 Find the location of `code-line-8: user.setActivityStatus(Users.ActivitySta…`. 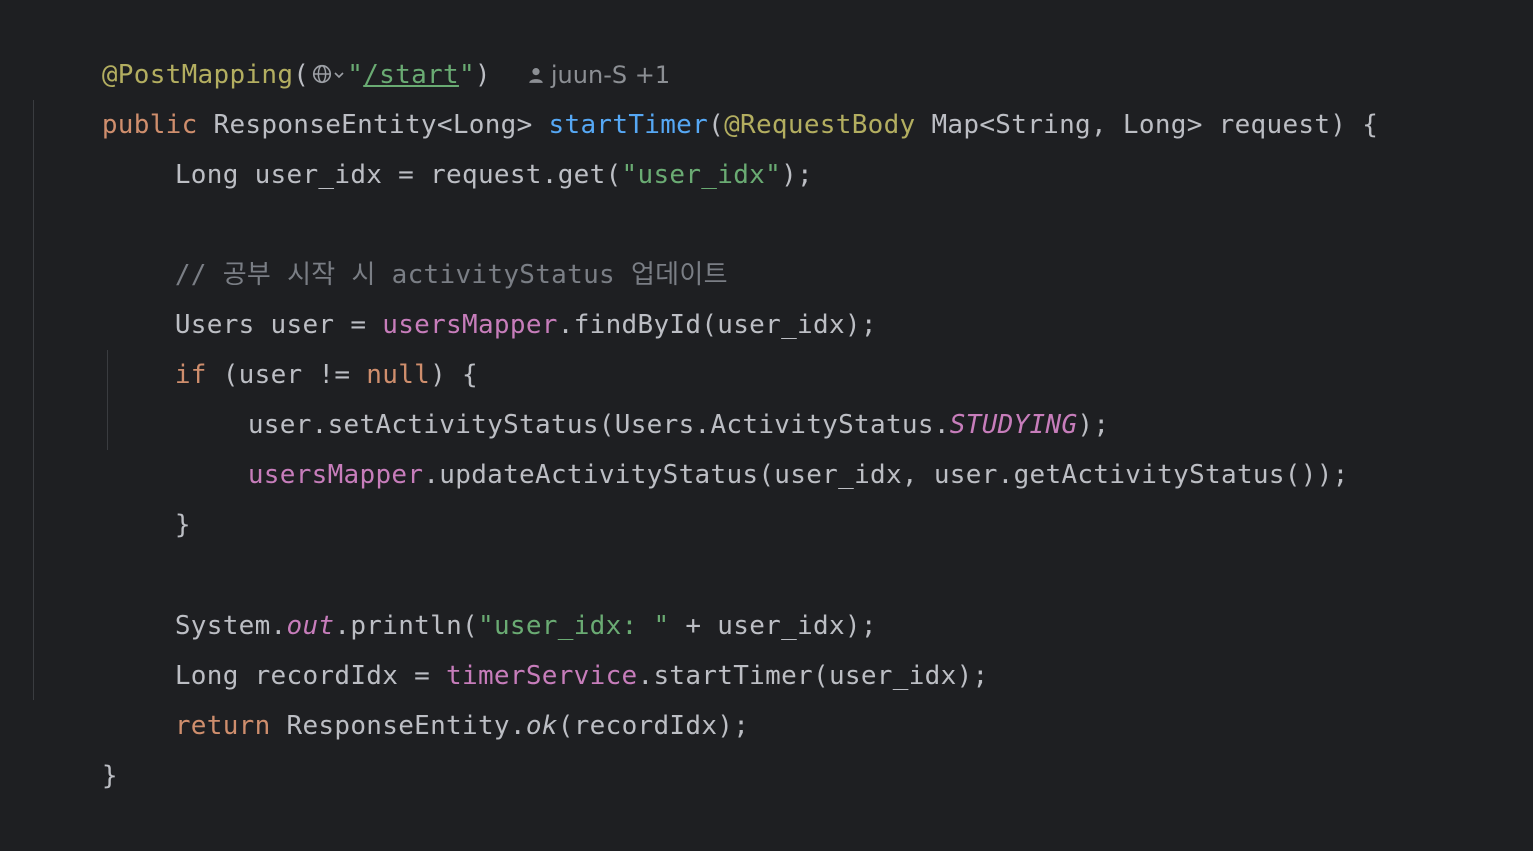

code-line-8: user.setActivityStatus(Users.ActivitySta… is located at coordinates (646, 395).